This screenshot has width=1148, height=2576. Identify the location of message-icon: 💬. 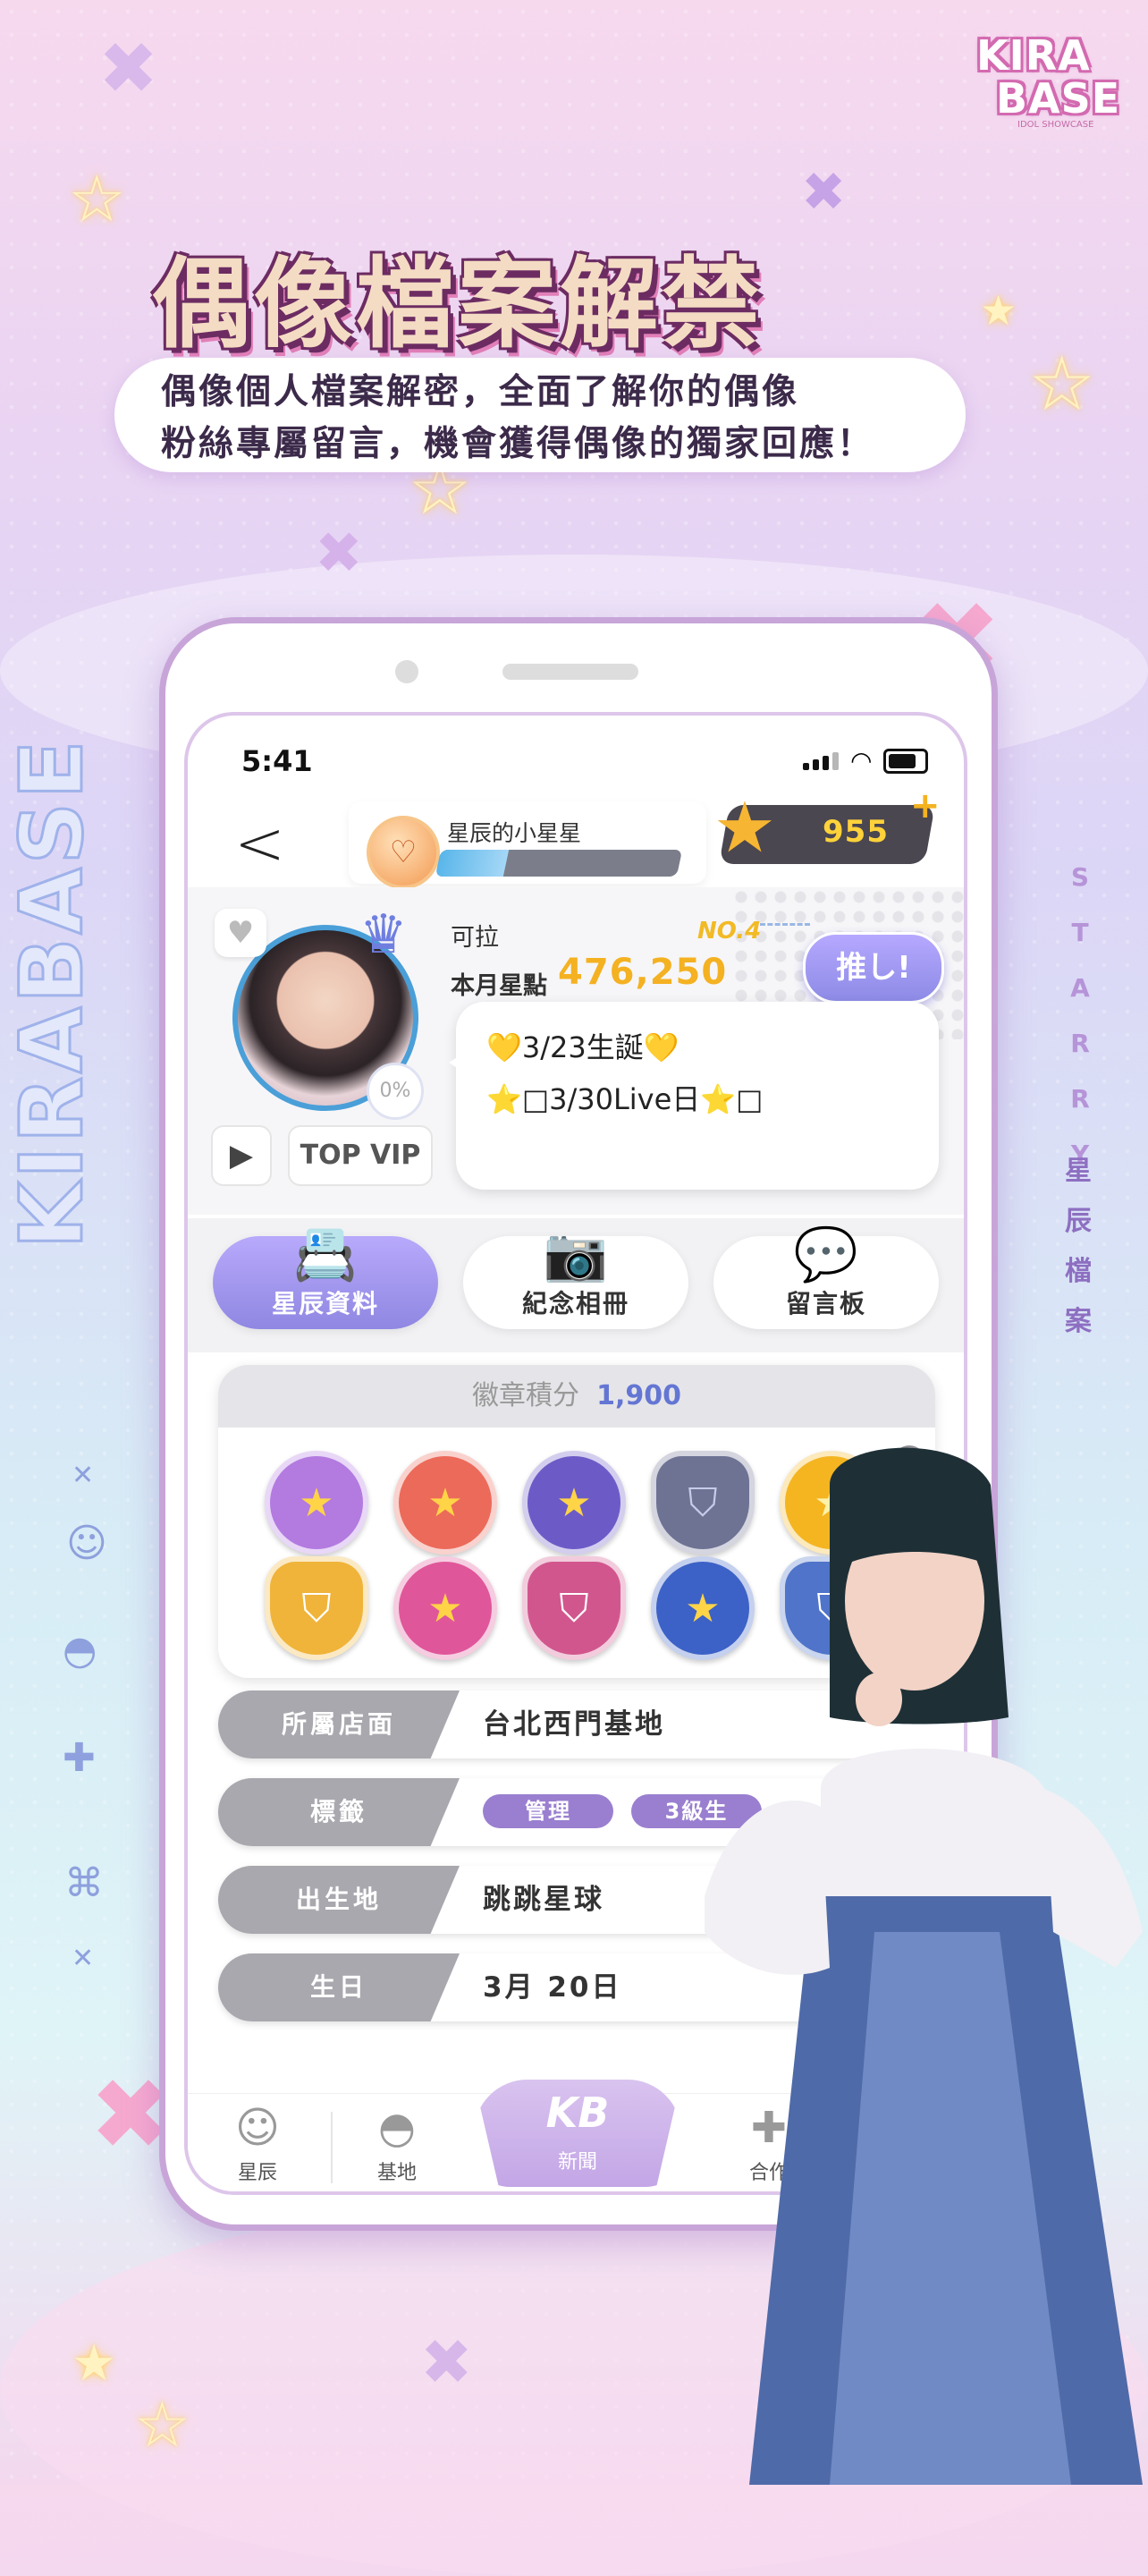
(826, 1254).